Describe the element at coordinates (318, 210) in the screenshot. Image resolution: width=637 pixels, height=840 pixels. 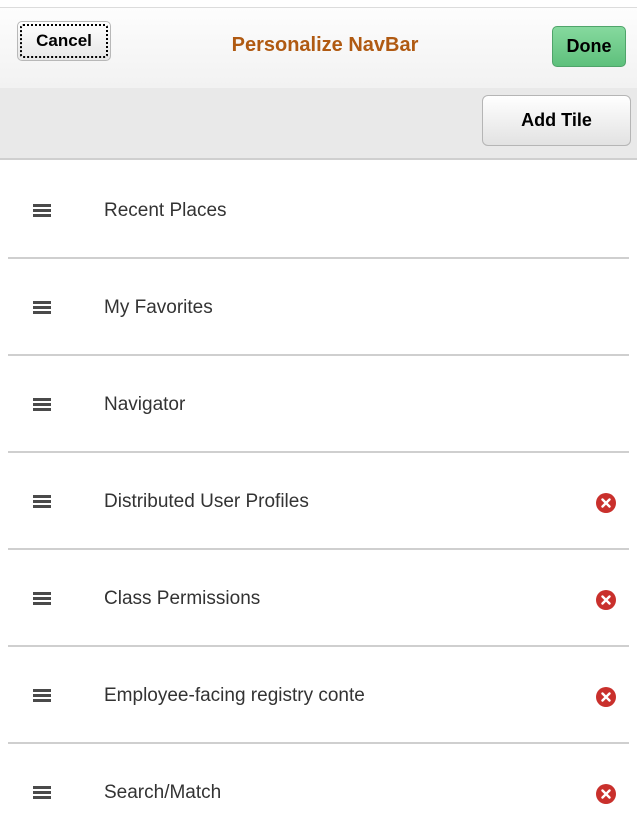
I see `tile-row: Recent Places` at that location.